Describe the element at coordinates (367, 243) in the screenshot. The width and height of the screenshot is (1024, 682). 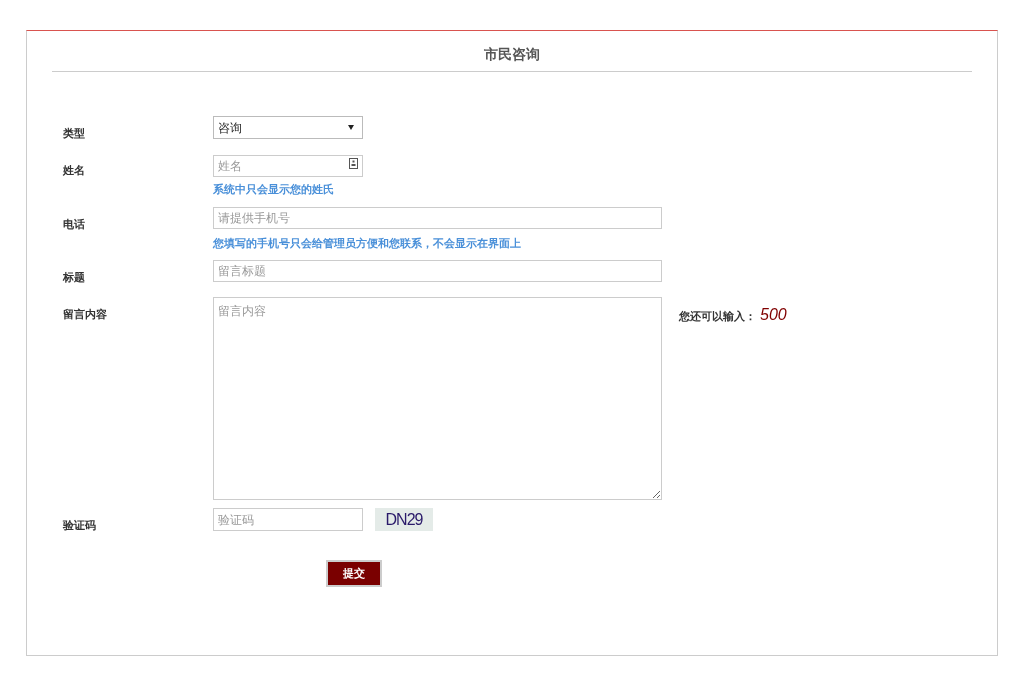
I see `field-hint: 您填写的手机号只会给管理员方便和您联系，不会显示在界面上` at that location.